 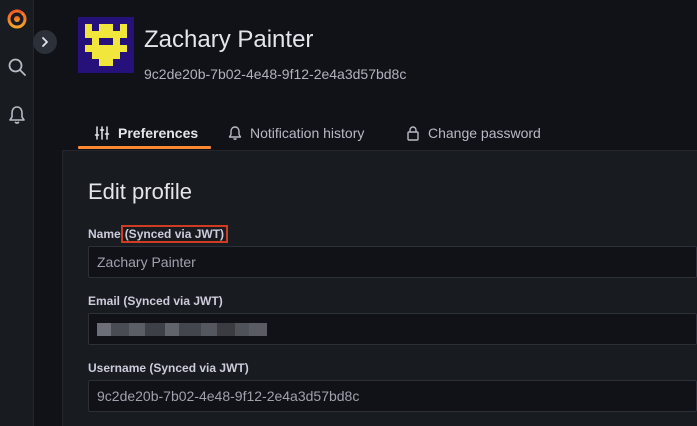 I want to click on name-label-text: Name, so click(x=104, y=234).